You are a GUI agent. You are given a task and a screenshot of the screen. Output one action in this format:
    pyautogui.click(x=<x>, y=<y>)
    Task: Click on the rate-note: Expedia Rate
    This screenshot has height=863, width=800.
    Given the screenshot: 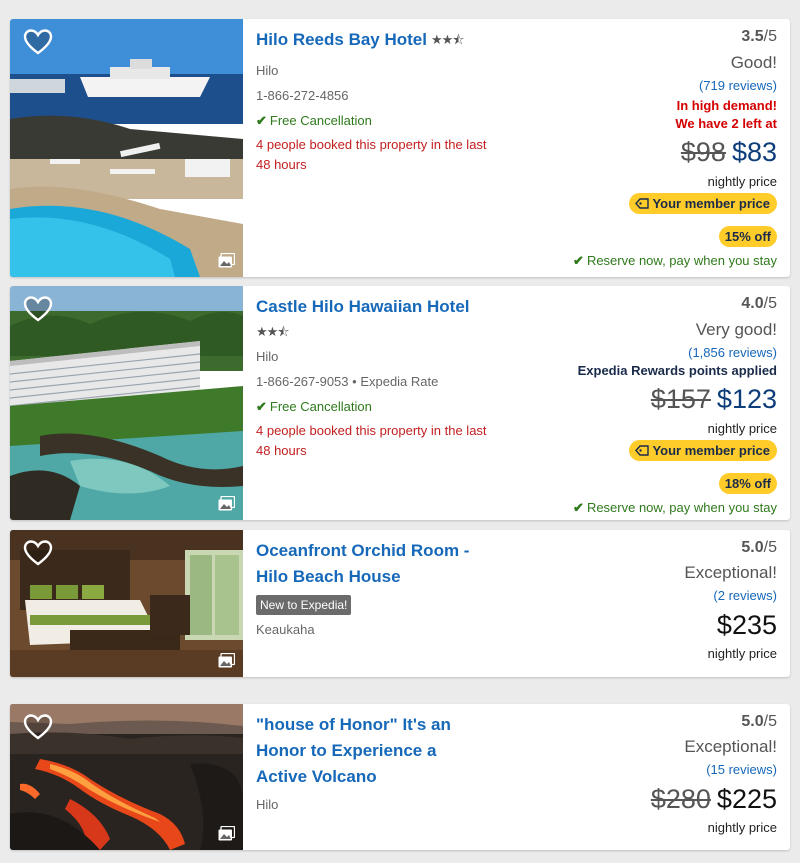 What is the action you would take?
    pyautogui.click(x=399, y=381)
    